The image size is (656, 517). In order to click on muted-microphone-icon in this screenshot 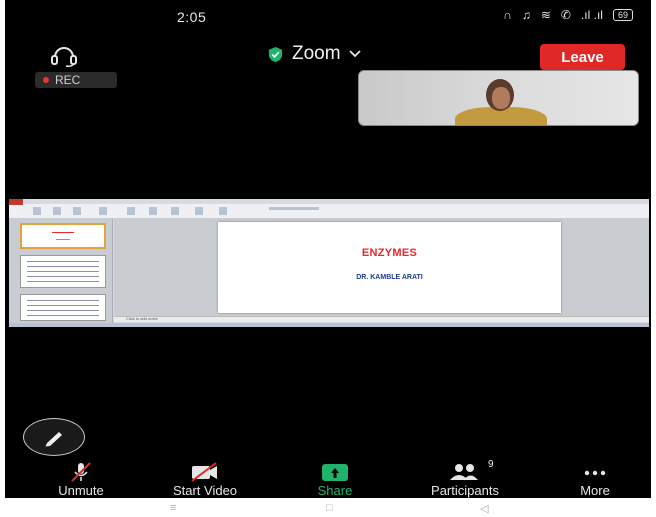, I will do `click(81, 472)`.